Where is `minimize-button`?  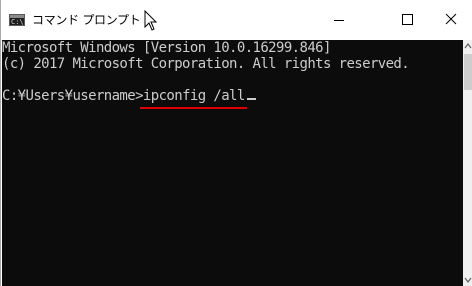
minimize-button is located at coordinates (344, 20).